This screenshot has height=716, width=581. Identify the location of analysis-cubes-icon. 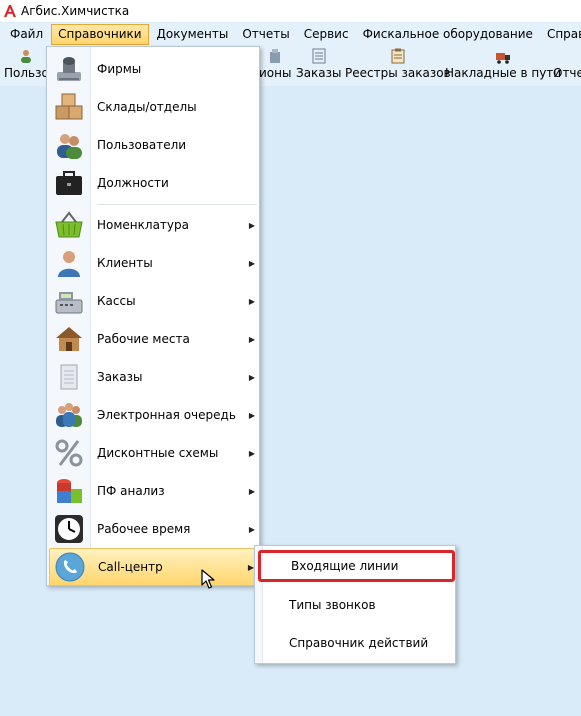
(69, 491).